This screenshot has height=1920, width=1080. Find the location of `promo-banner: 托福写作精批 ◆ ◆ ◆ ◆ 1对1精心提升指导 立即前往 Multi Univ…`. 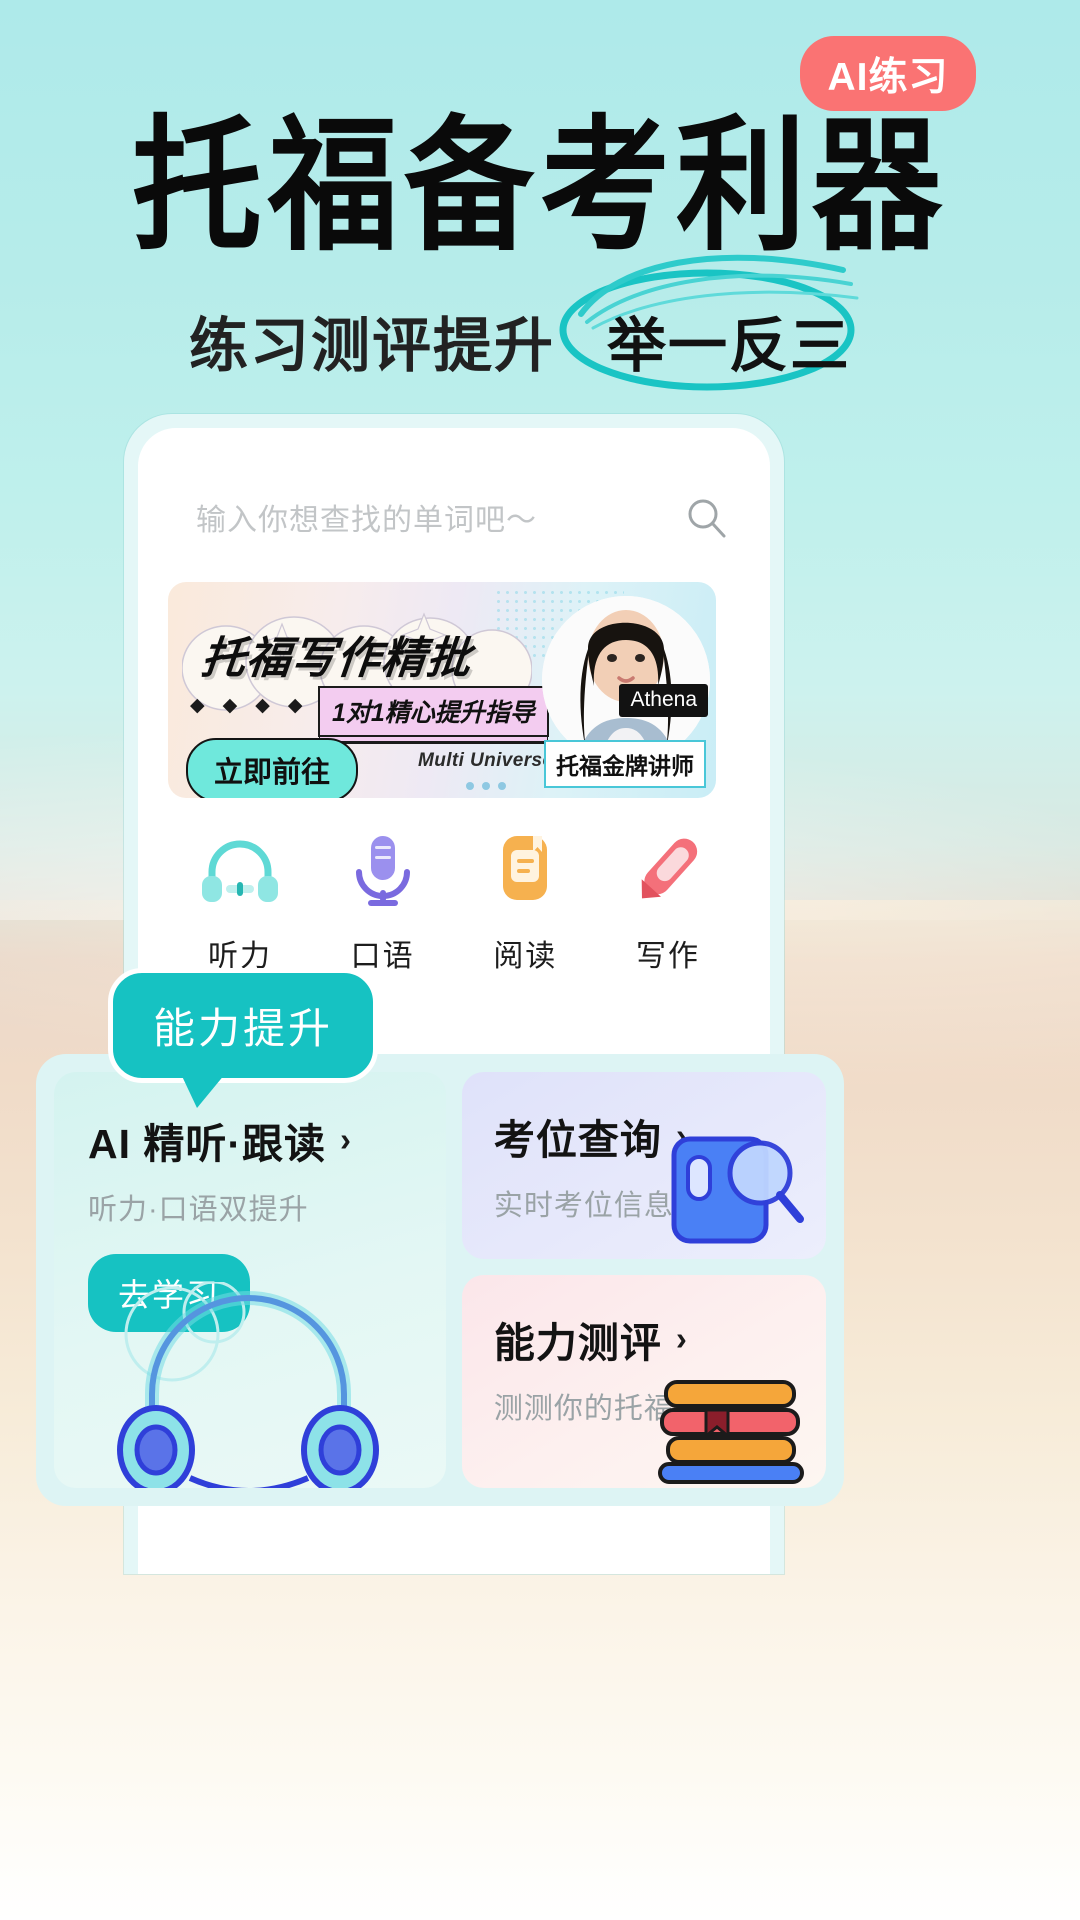

promo-banner: 托福写作精批 ◆ ◆ ◆ ◆ 1对1精心提升指导 立即前往 Multi Univ… is located at coordinates (442, 690).